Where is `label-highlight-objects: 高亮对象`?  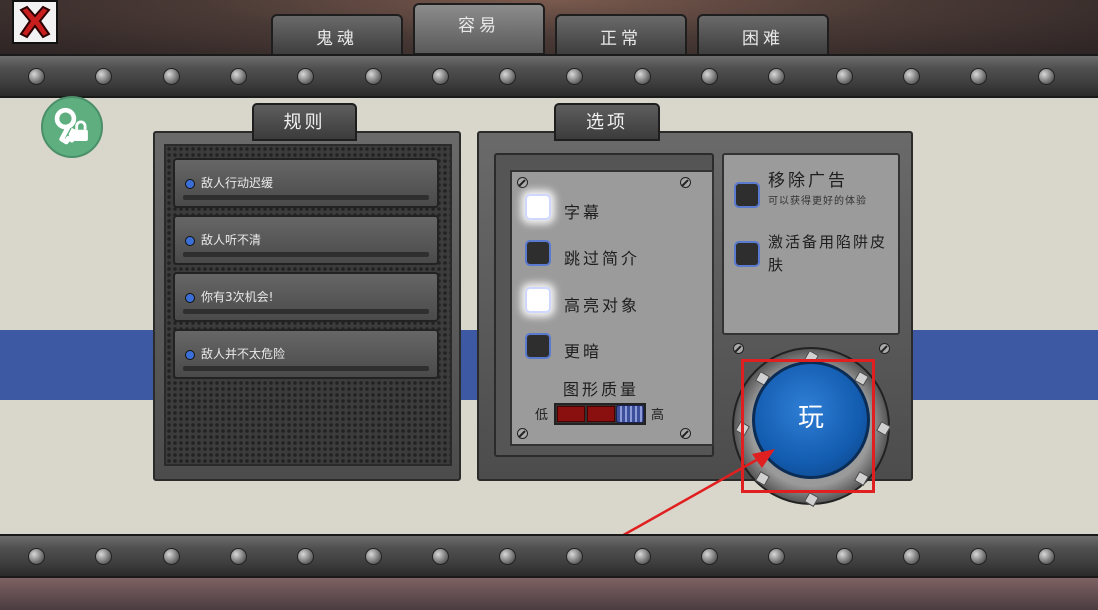
label-highlight-objects: 高亮对象 is located at coordinates (602, 305).